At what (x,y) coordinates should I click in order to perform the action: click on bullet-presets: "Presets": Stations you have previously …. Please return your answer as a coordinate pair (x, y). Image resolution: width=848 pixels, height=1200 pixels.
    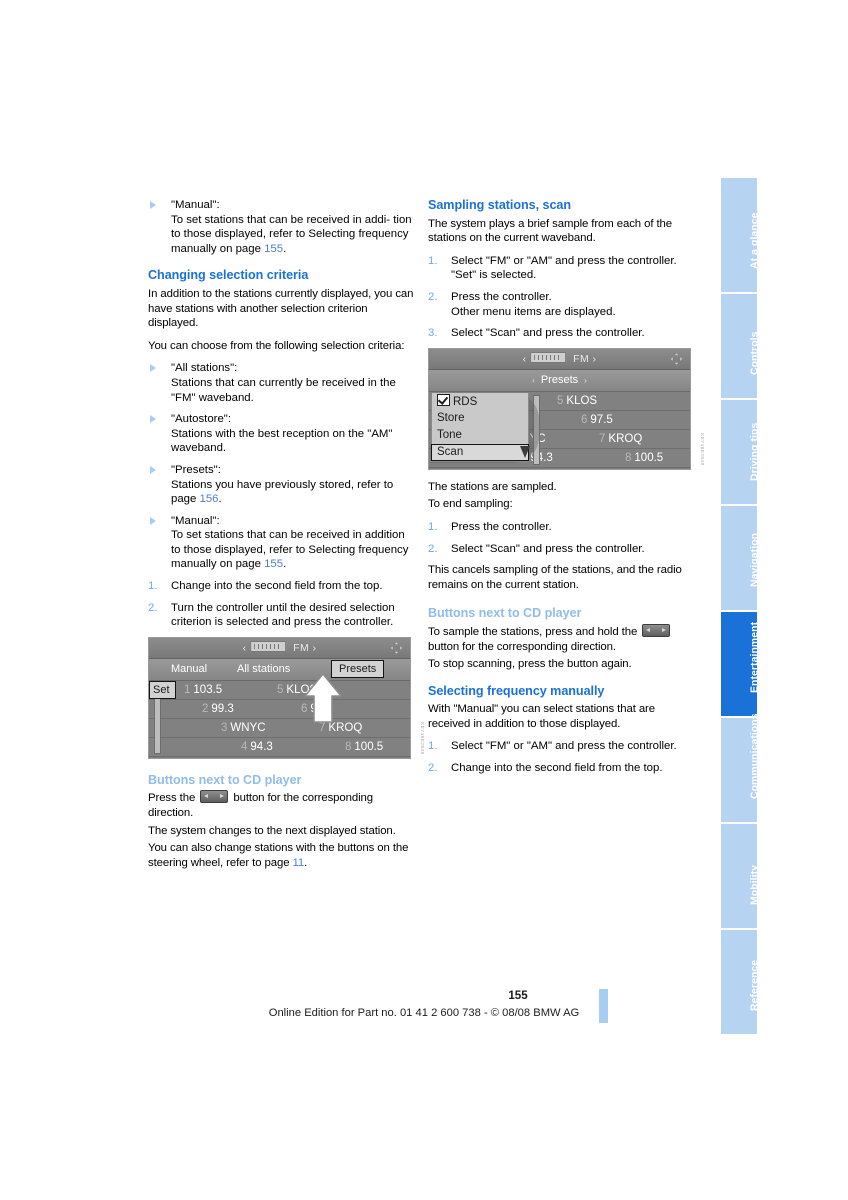
    Looking at the image, I should click on (282, 485).